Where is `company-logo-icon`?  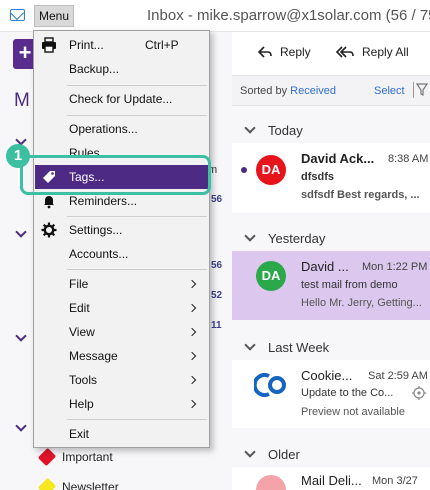 company-logo-icon is located at coordinates (270, 385).